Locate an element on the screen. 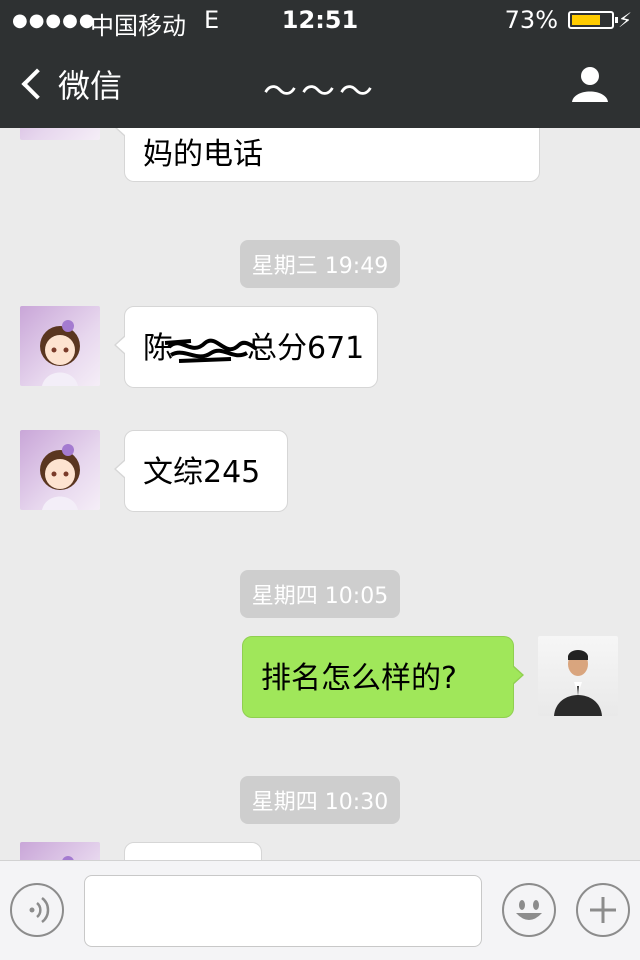  timestamp-label: 星期四 10:05 is located at coordinates (320, 594).